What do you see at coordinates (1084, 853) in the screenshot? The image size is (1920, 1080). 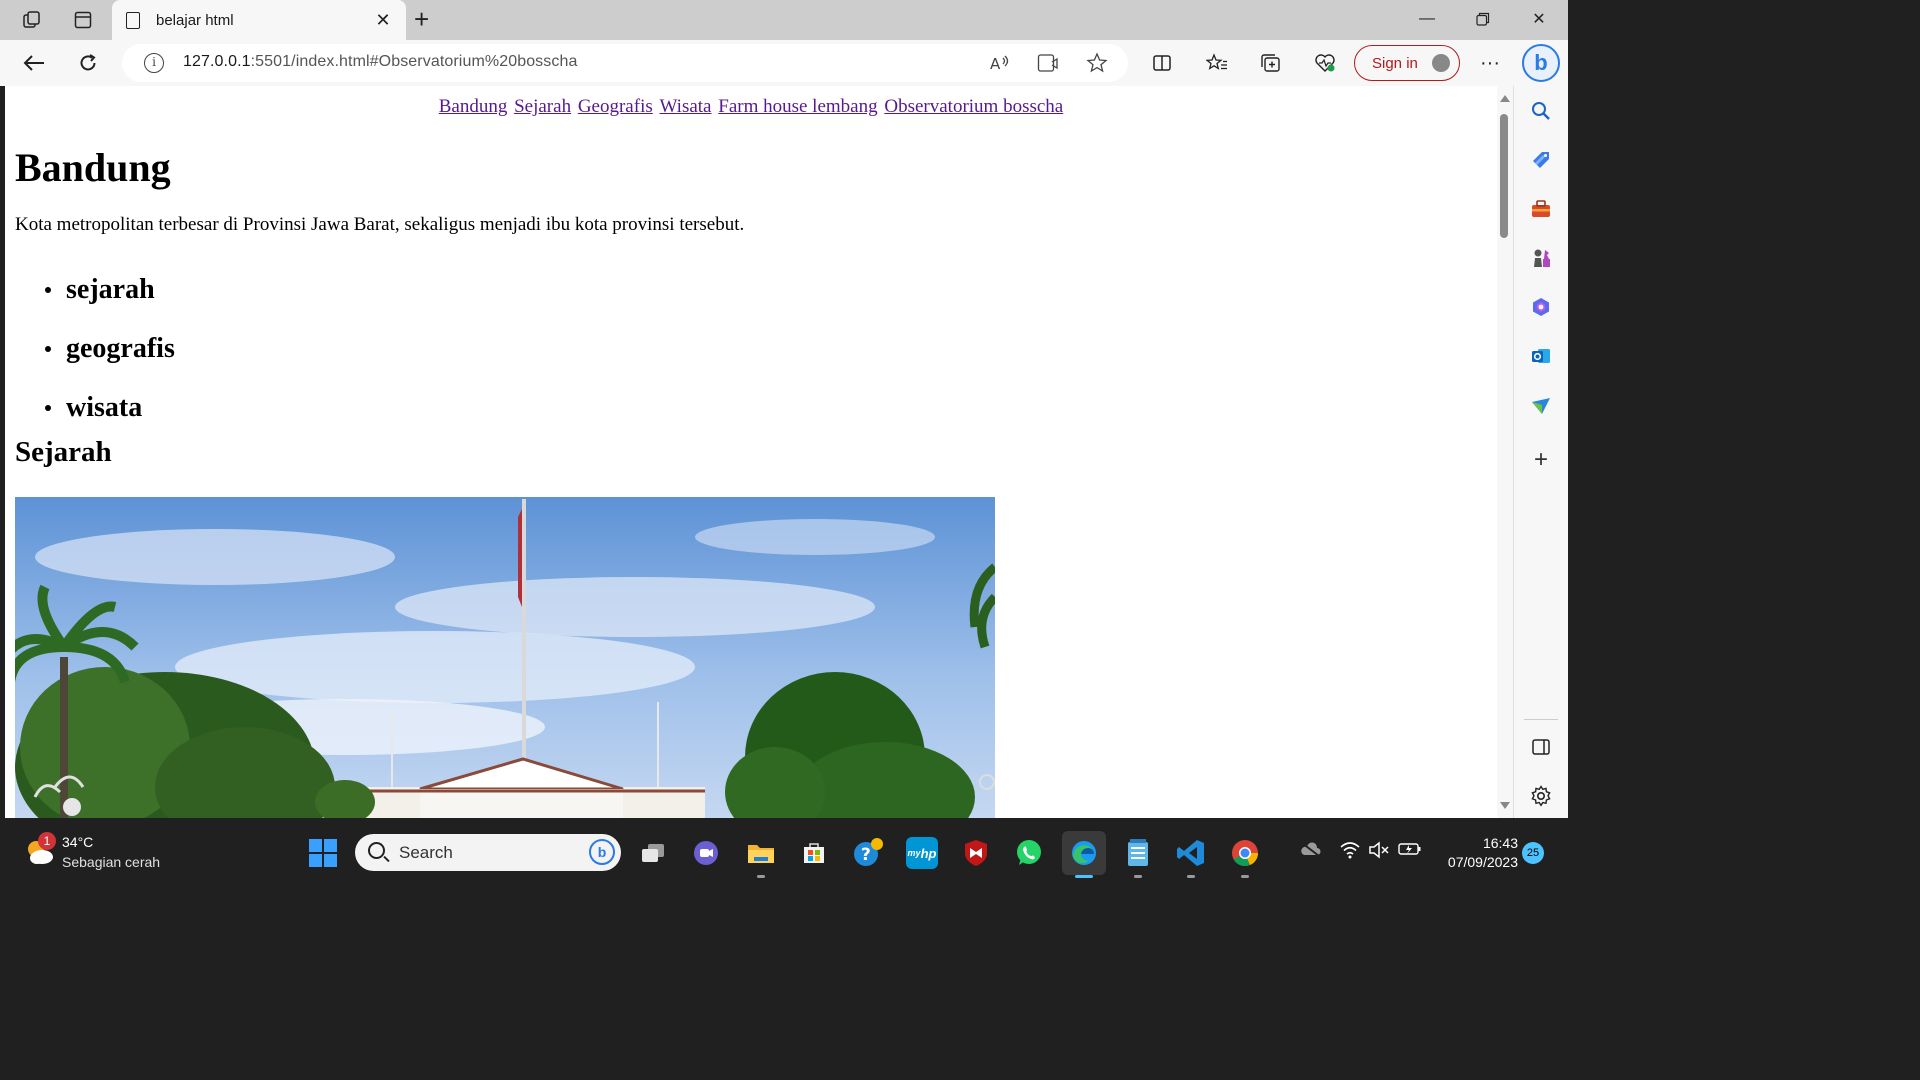 I see `edge-browser-icon` at bounding box center [1084, 853].